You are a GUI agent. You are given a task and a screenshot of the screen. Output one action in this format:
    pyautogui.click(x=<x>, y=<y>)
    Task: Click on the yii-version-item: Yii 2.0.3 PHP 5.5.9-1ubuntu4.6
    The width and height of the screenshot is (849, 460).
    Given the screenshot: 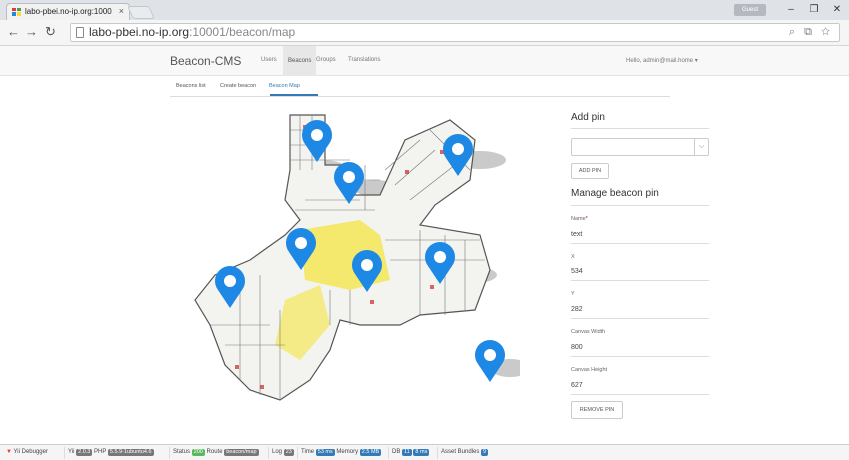 What is the action you would take?
    pyautogui.click(x=111, y=452)
    